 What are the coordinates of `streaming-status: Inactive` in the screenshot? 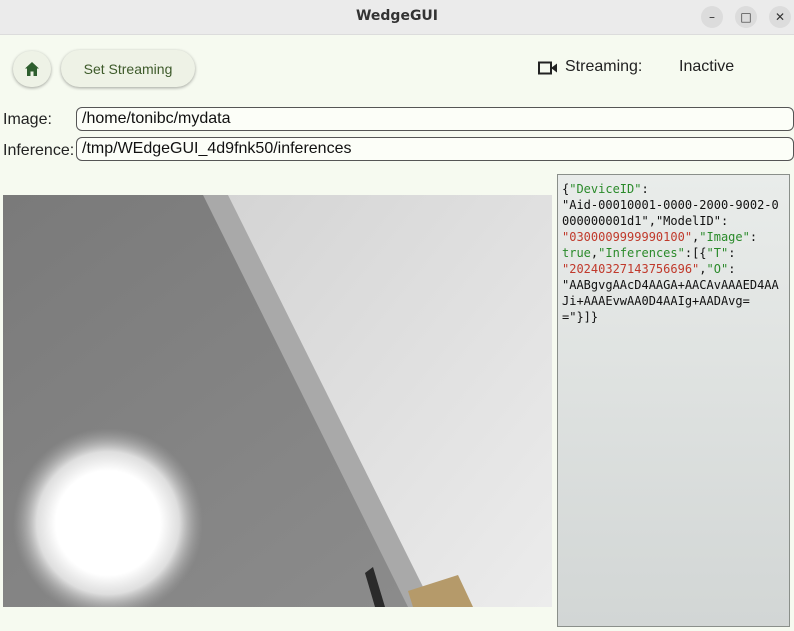 It's located at (707, 66).